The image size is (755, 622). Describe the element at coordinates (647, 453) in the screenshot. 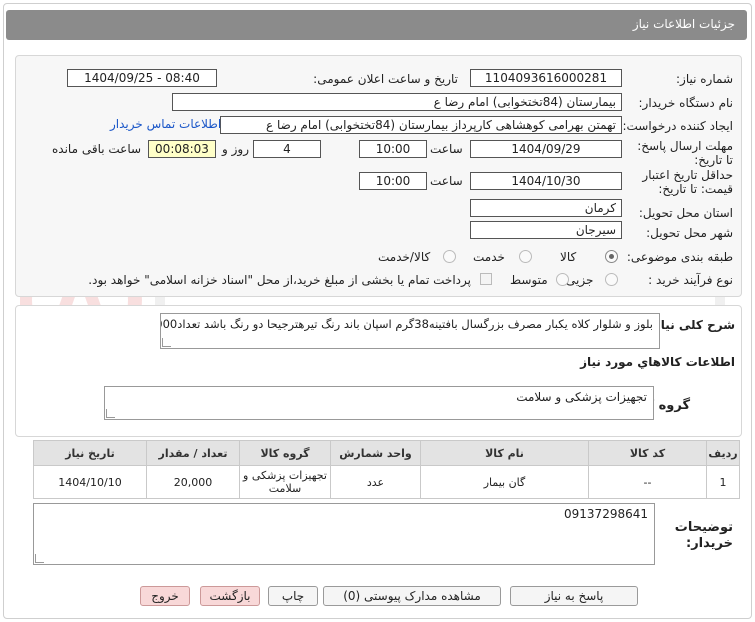

I see `col-code: کد کالا` at that location.